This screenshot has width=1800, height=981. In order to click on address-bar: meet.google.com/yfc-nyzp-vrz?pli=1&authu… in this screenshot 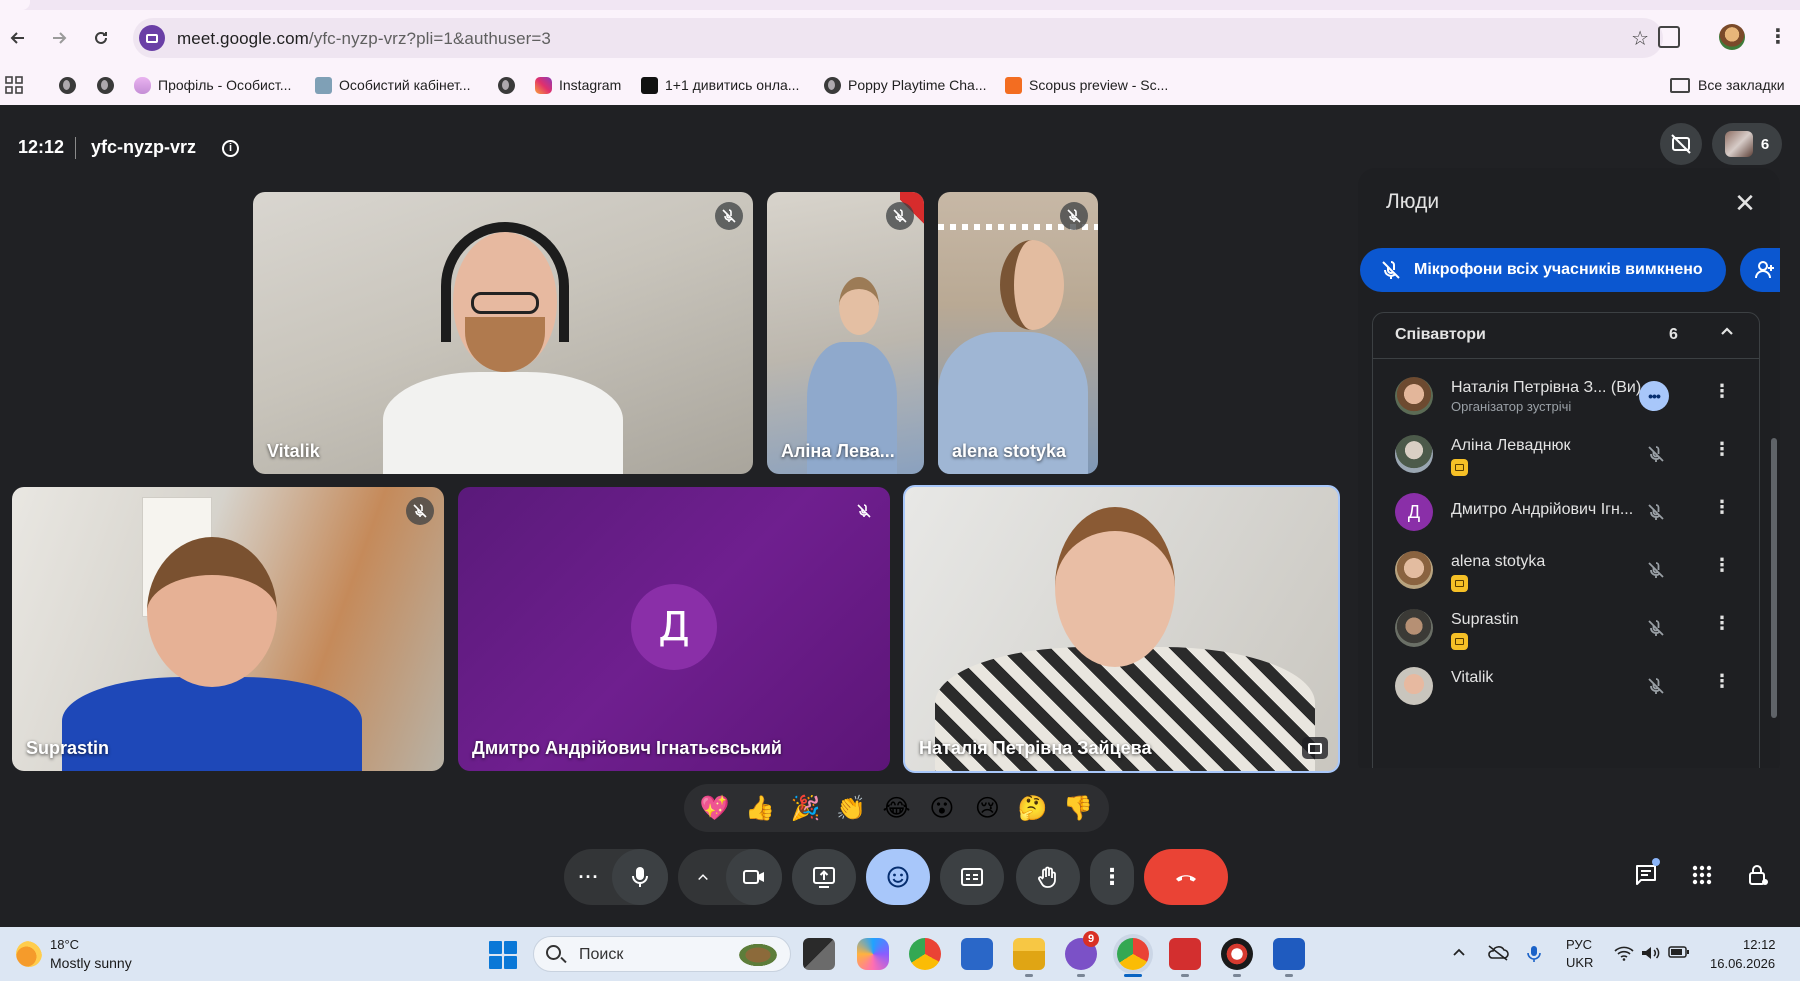, I will do `click(898, 38)`.